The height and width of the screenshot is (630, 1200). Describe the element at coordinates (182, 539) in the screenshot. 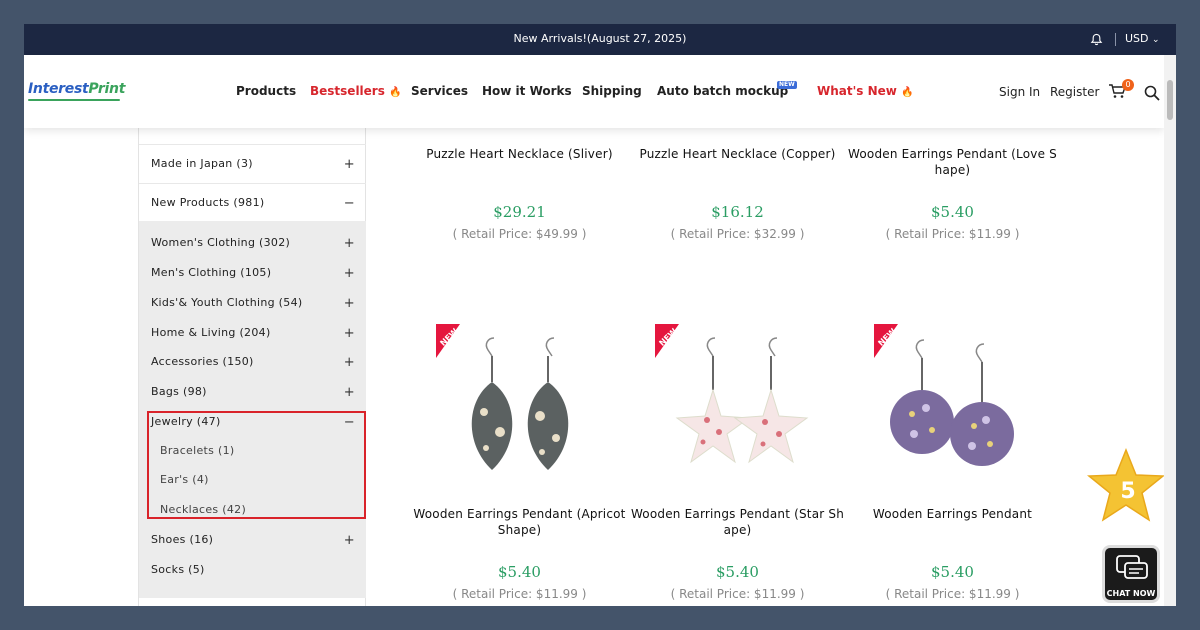

I see `sidebar-item-label: Shoes (16)` at that location.